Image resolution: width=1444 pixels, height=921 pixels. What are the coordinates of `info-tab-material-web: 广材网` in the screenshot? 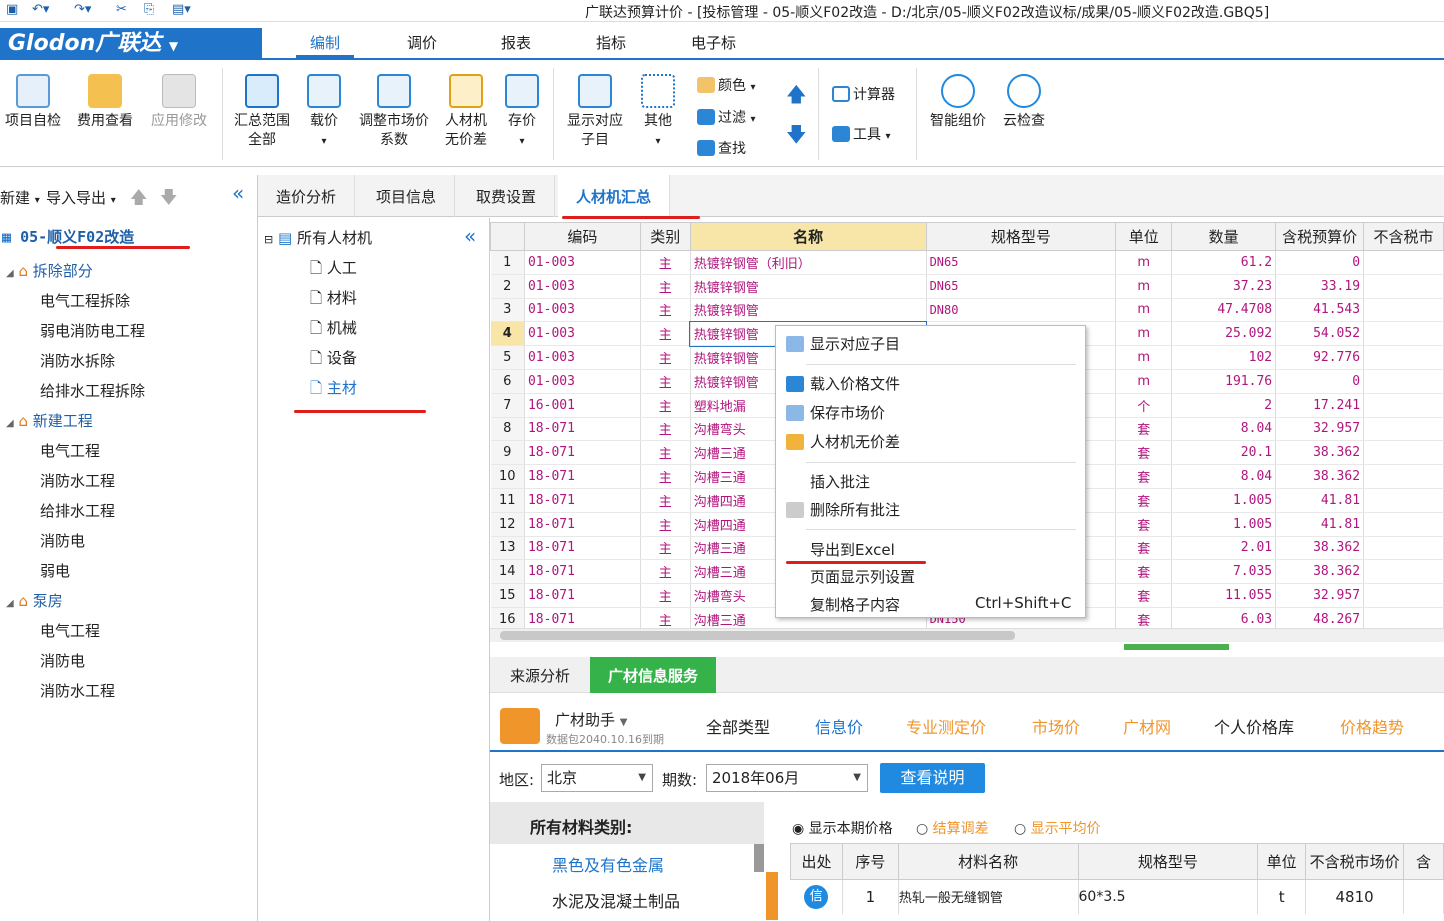 It's located at (1147, 726).